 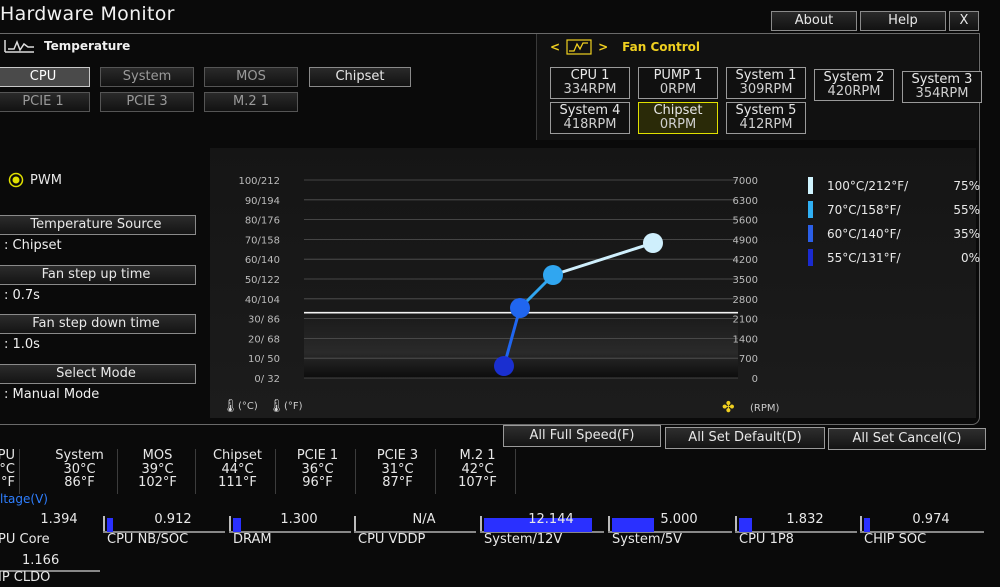 I want to click on all-full-speed-button: All Full Speed(F), so click(x=582, y=436).